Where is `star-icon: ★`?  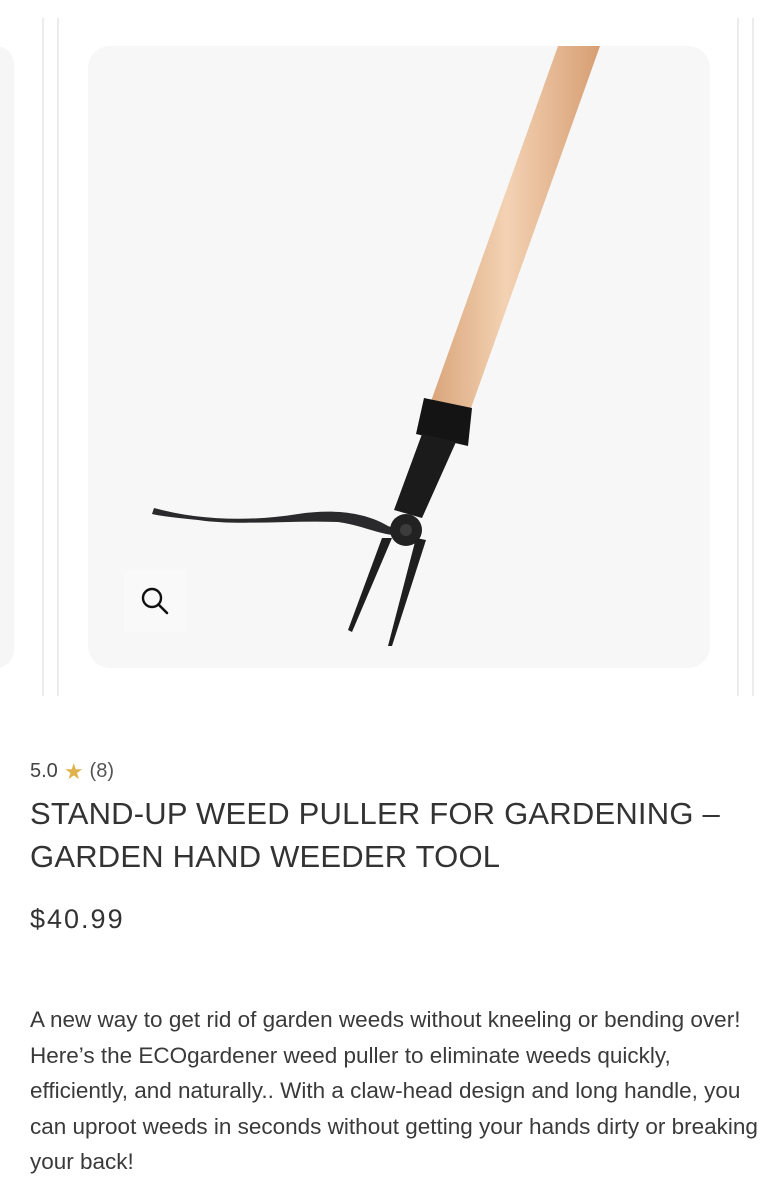
star-icon: ★ is located at coordinates (73, 771).